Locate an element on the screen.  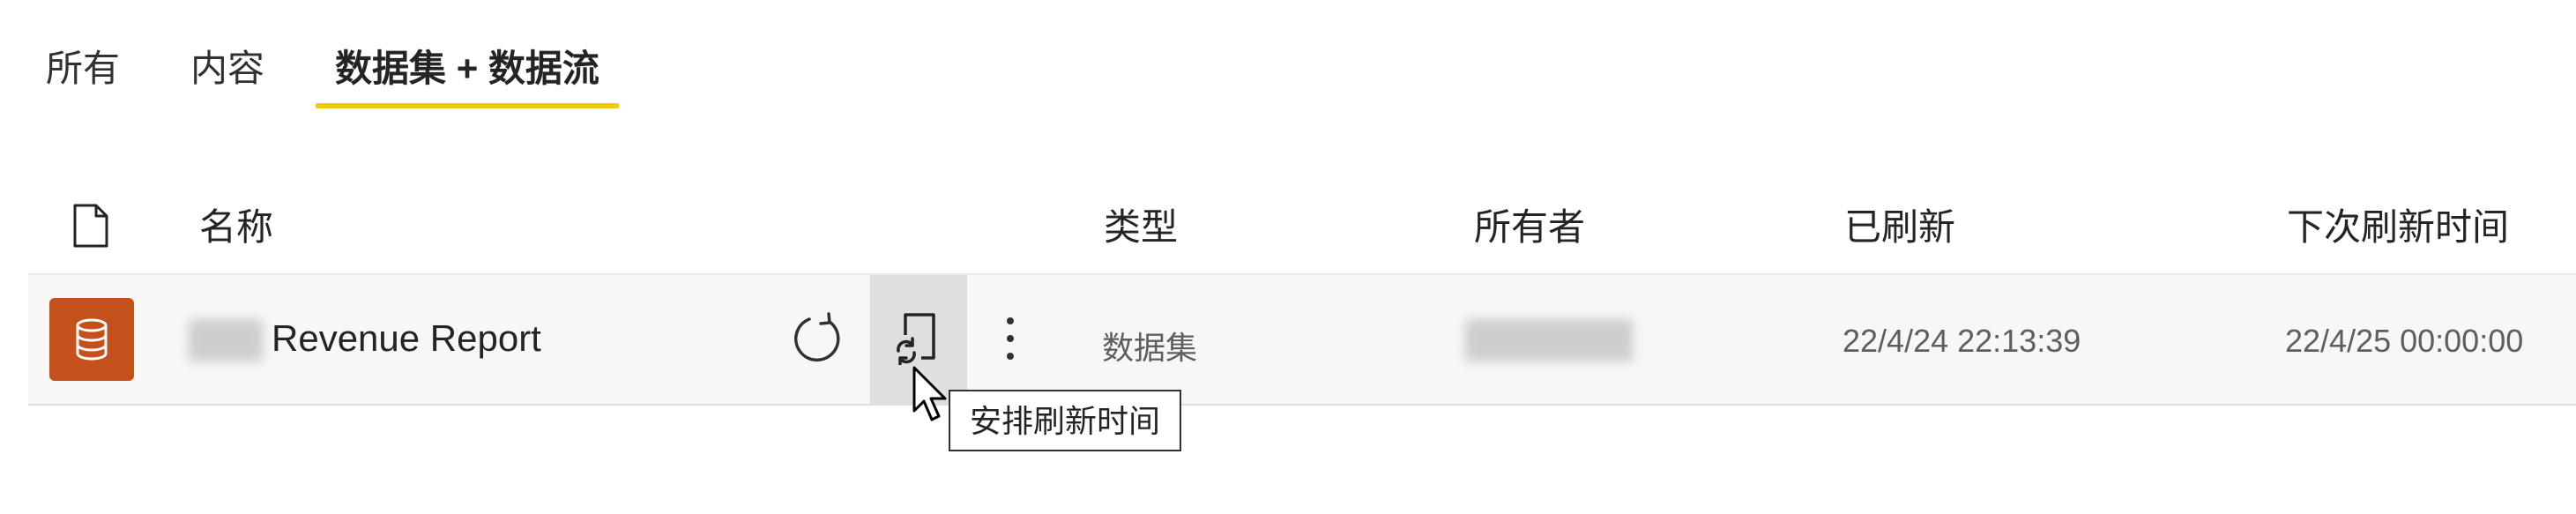
dataset-tile is located at coordinates (91, 339).